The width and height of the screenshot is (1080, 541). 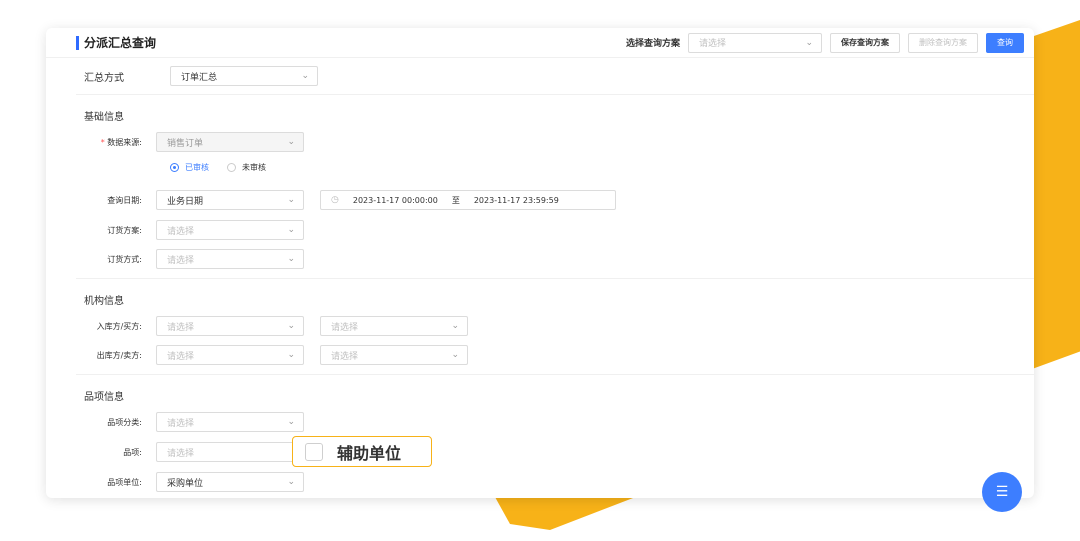 What do you see at coordinates (246, 167) in the screenshot?
I see `radio-unaudited: 未审核` at bounding box center [246, 167].